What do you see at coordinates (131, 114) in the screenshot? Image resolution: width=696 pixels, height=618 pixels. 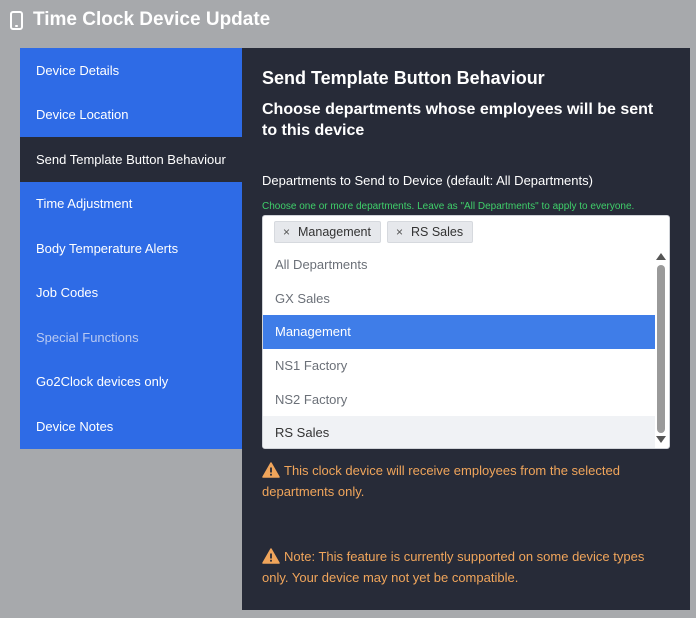 I see `sidebar-item-device-location: Device Location` at bounding box center [131, 114].